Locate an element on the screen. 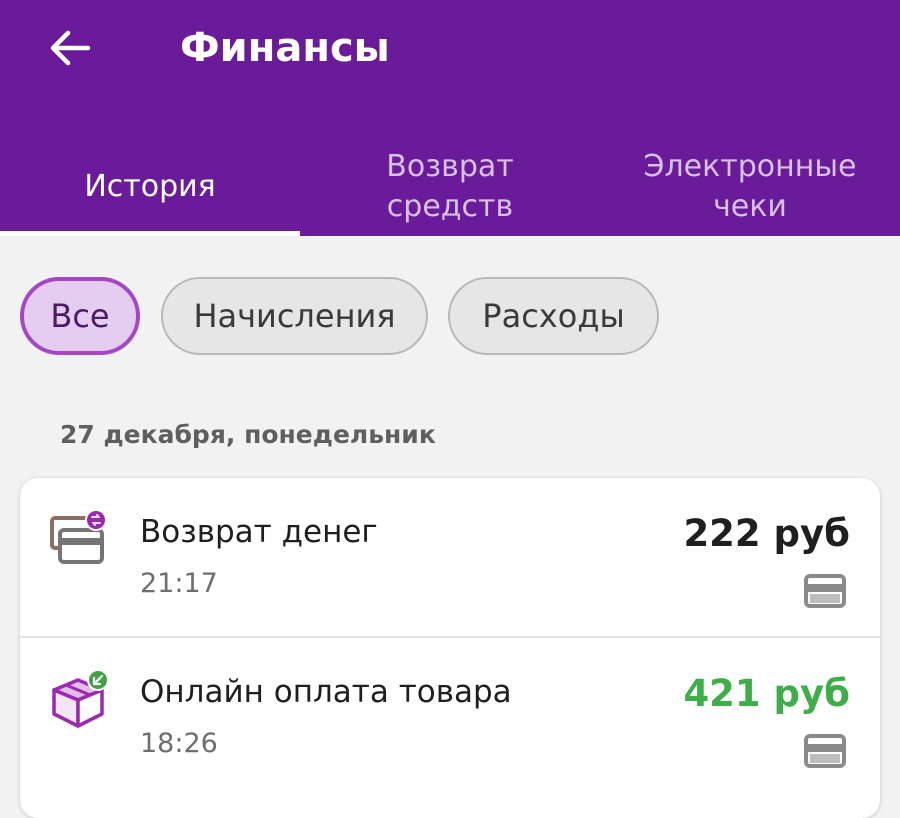  transaction-time: 21:17 is located at coordinates (179, 583).